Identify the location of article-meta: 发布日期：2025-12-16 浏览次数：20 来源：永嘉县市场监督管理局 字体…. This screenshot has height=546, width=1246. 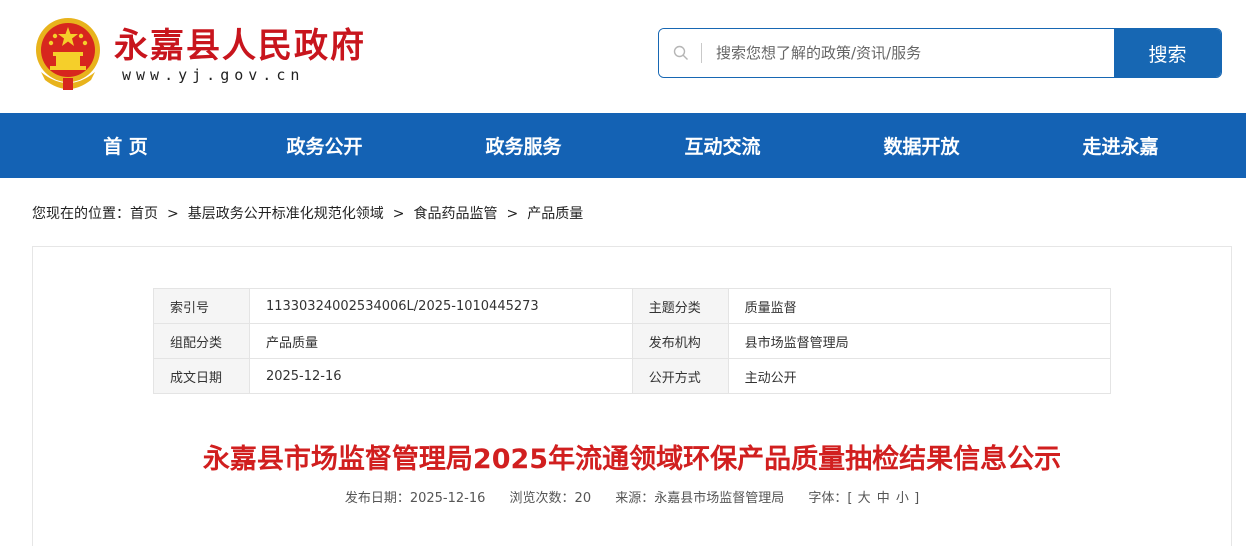
(632, 496).